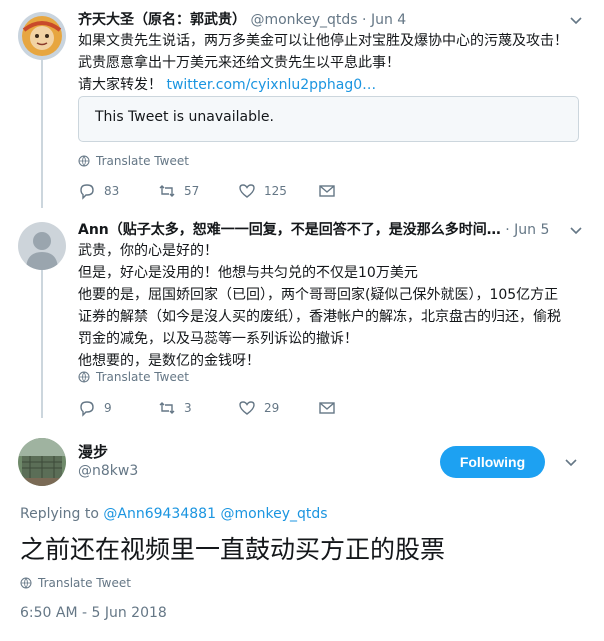  Describe the element at coordinates (93, 451) in the screenshot. I see `display-name: 漫步` at that location.